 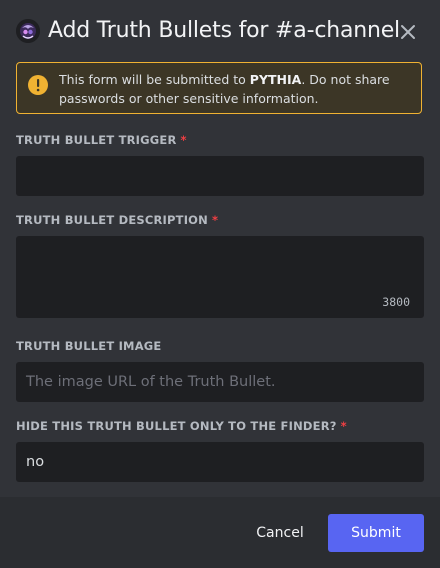 What do you see at coordinates (275, 79) in the screenshot?
I see `app-name: PYTHIA` at bounding box center [275, 79].